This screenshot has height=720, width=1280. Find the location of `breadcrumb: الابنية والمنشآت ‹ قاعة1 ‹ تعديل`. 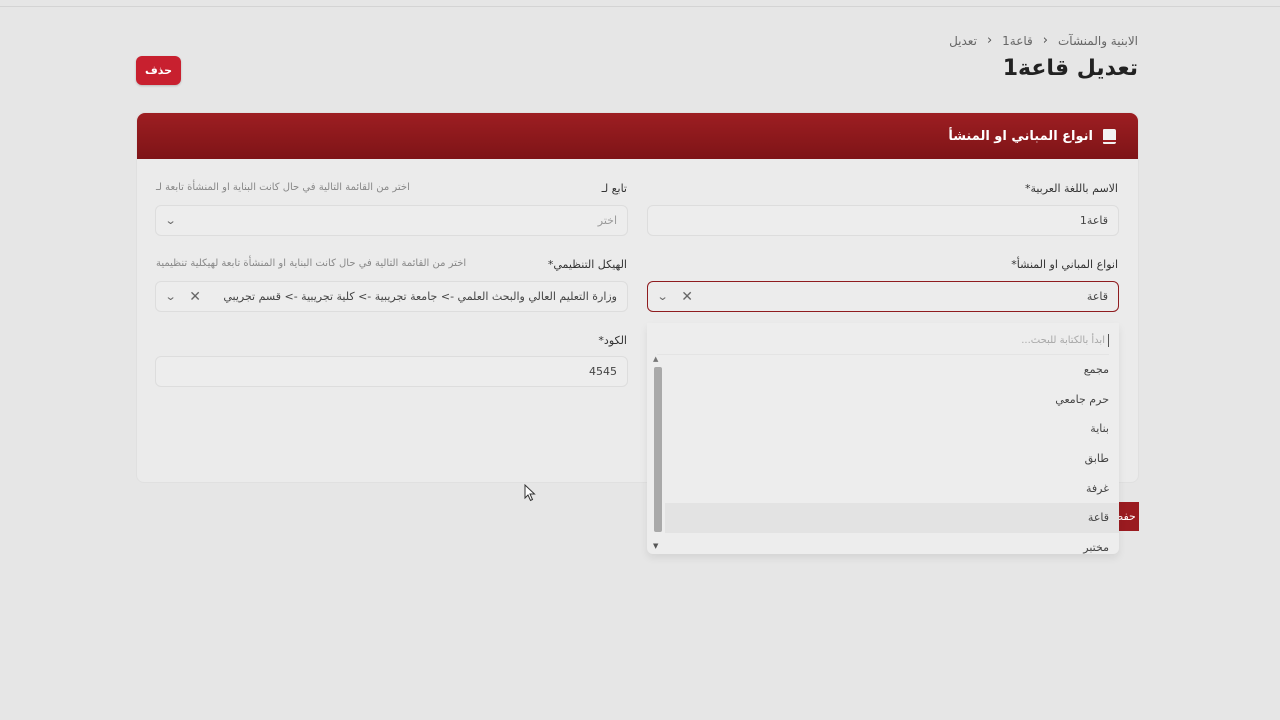

breadcrumb: الابنية والمنشآت ‹ قاعة1 ‹ تعديل is located at coordinates (1043, 40).